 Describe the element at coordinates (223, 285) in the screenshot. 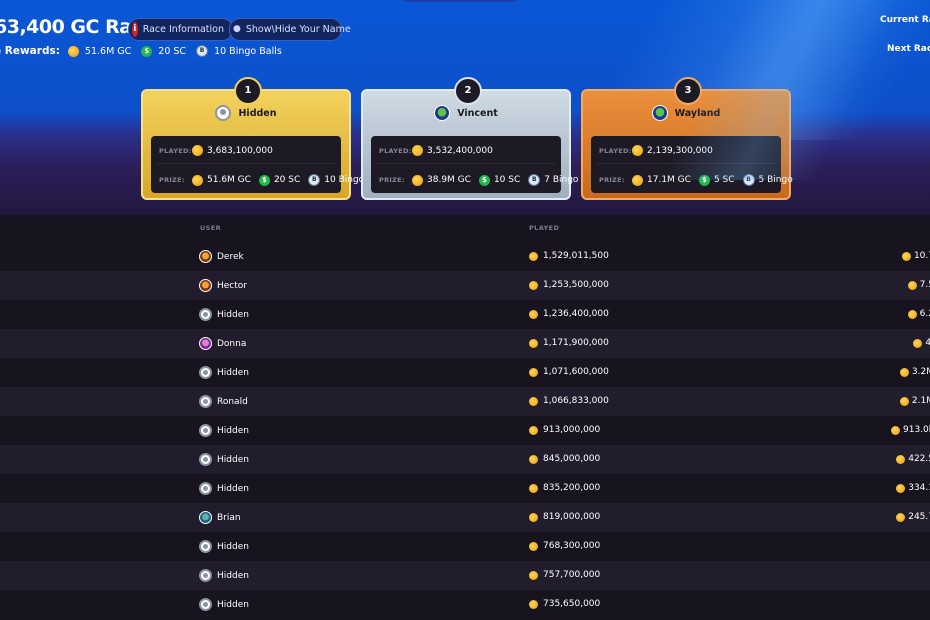

I see `user-cell: Hector` at that location.